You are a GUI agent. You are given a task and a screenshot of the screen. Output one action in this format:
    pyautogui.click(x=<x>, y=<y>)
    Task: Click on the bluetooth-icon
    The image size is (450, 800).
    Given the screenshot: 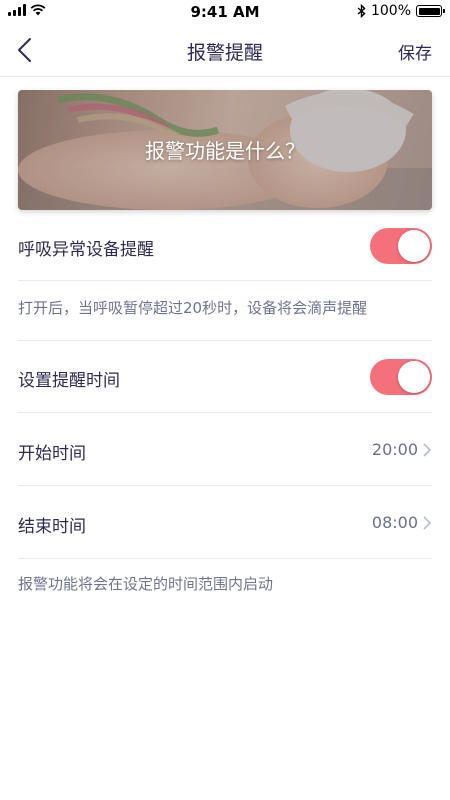 What is the action you would take?
    pyautogui.click(x=361, y=11)
    